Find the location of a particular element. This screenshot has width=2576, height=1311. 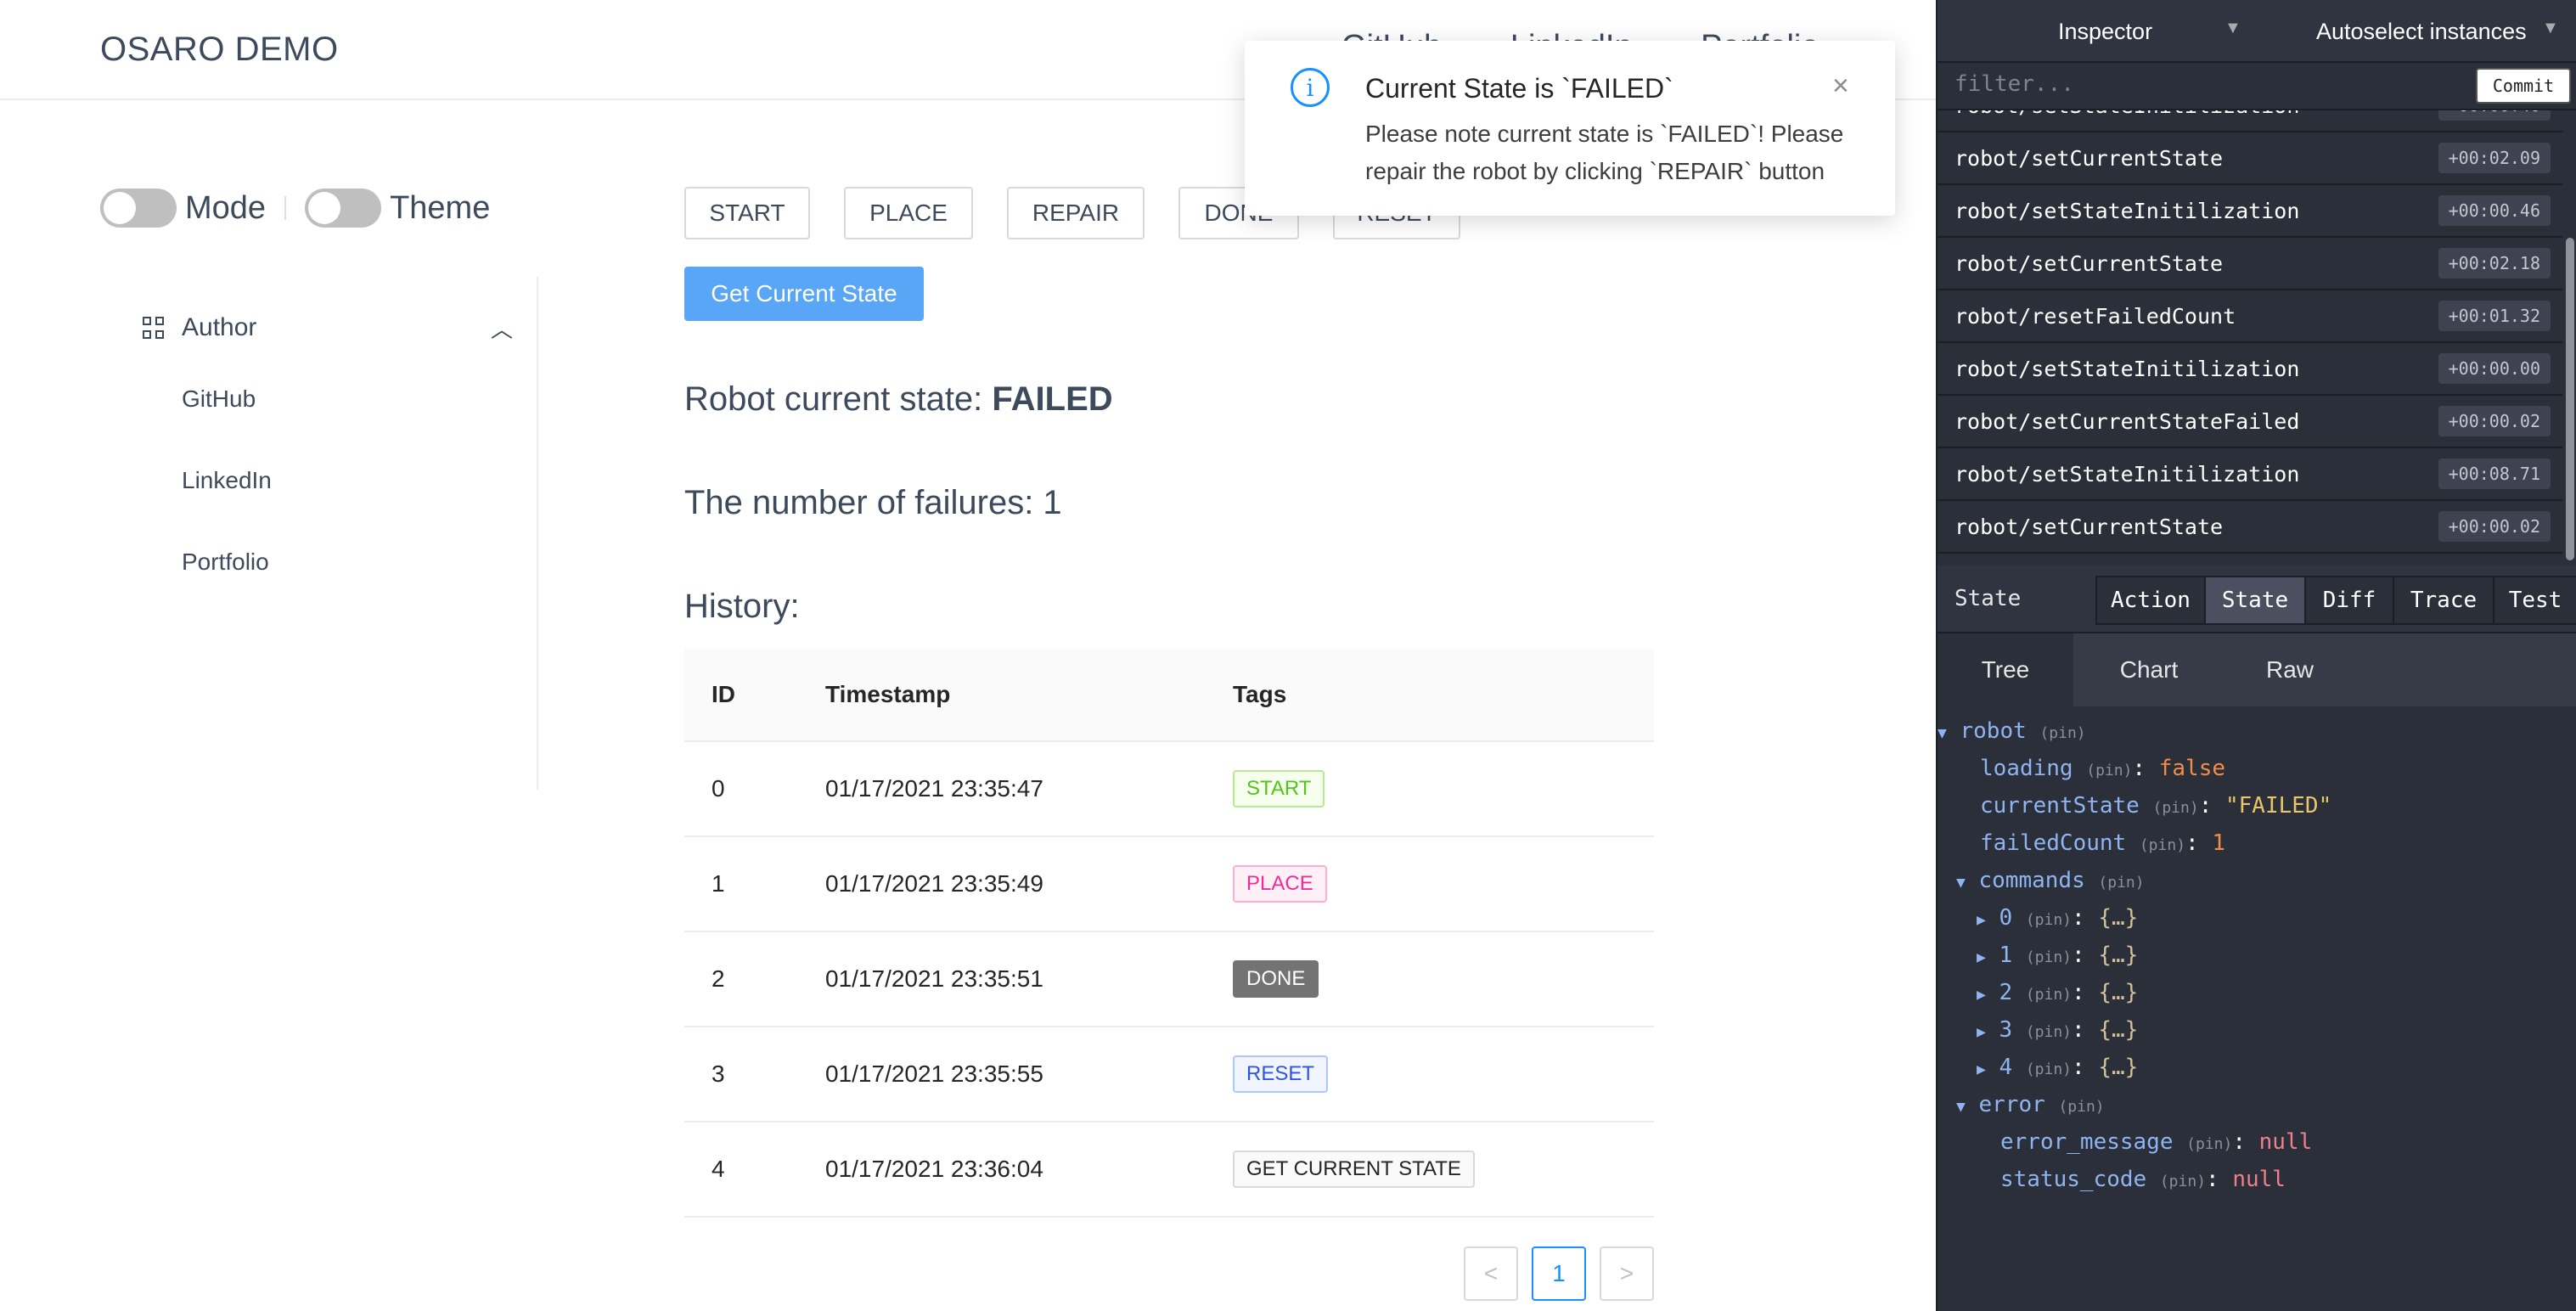

tree-node-command: ▶ 1 (pin): {…} is located at coordinates (2057, 955).